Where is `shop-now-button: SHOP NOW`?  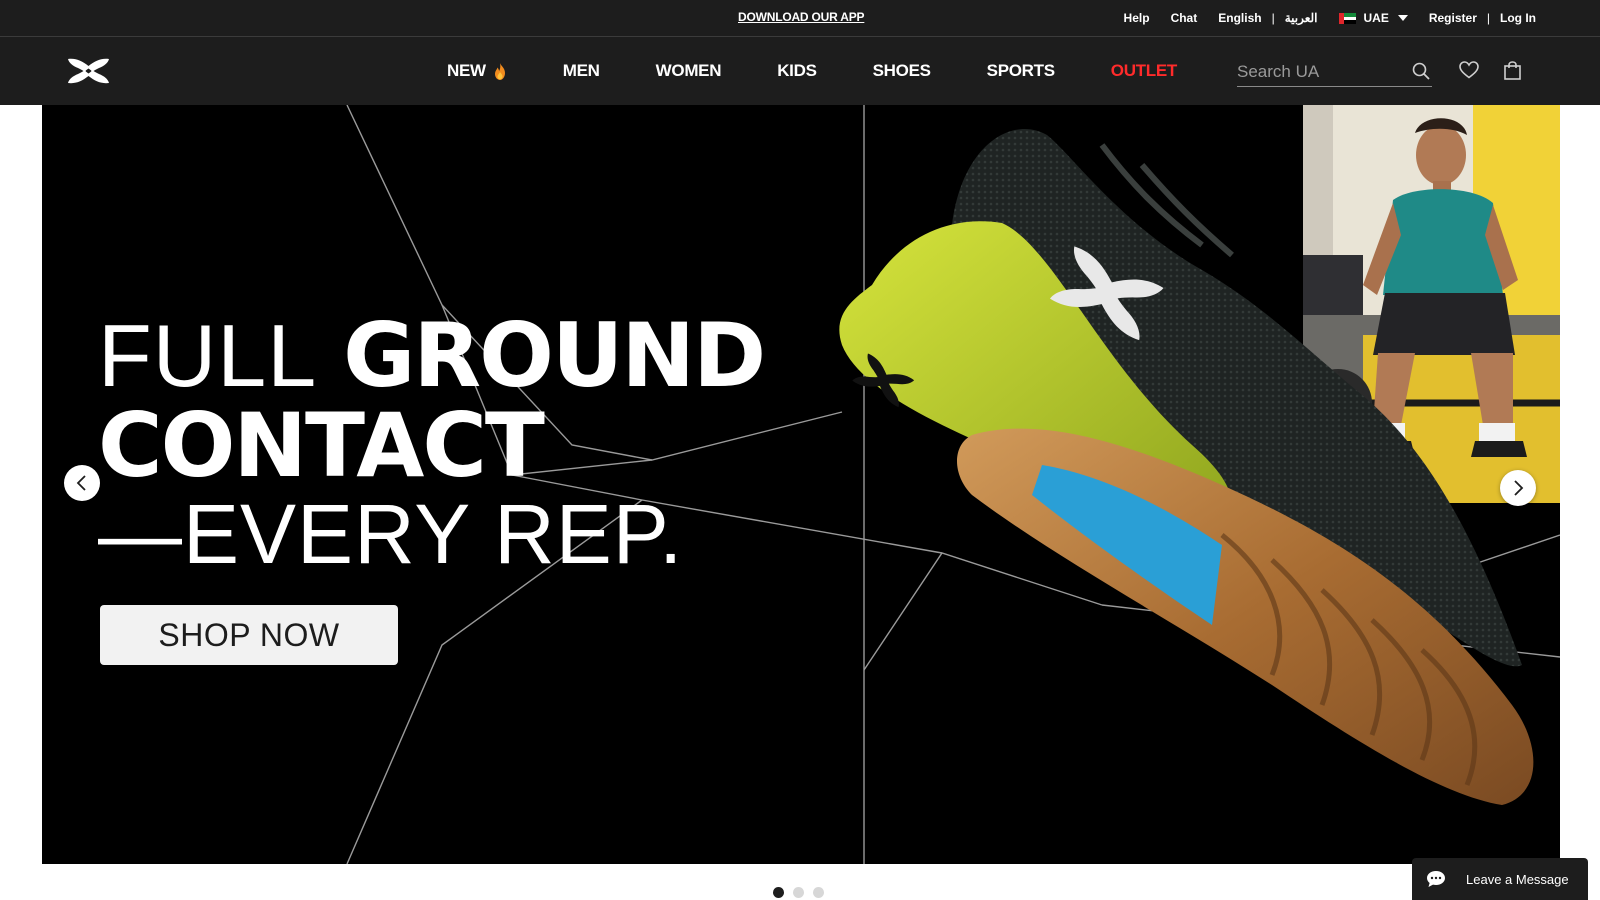
shop-now-button: SHOP NOW is located at coordinates (249, 635).